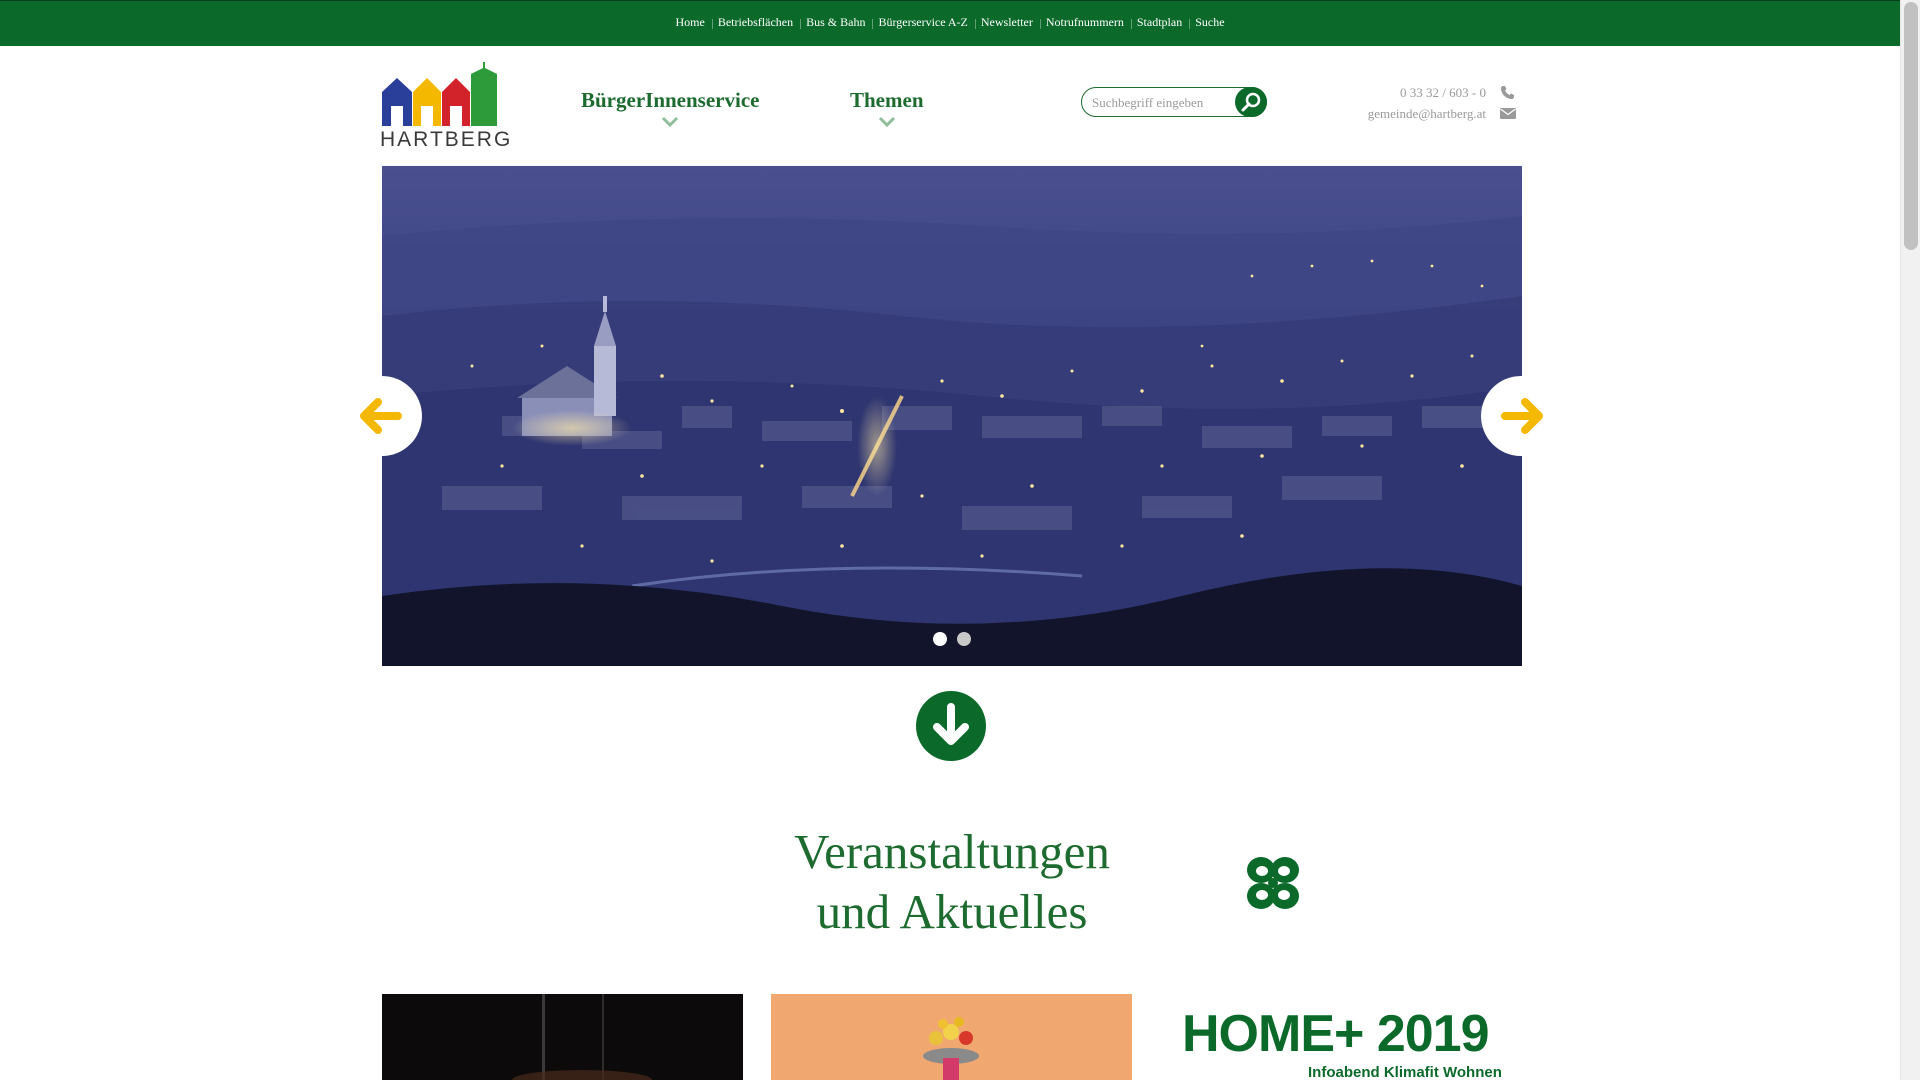  I want to click on hartberg-logo: HARTBERG, so click(446, 106).